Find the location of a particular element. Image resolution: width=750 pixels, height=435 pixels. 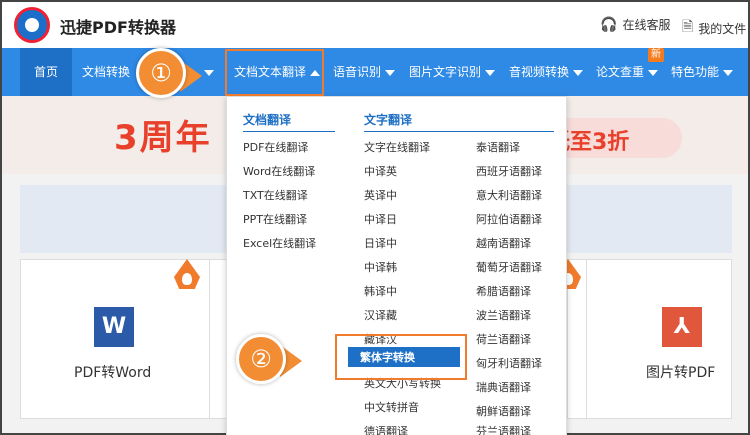

nav-home: 首页 is located at coordinates (46, 72).